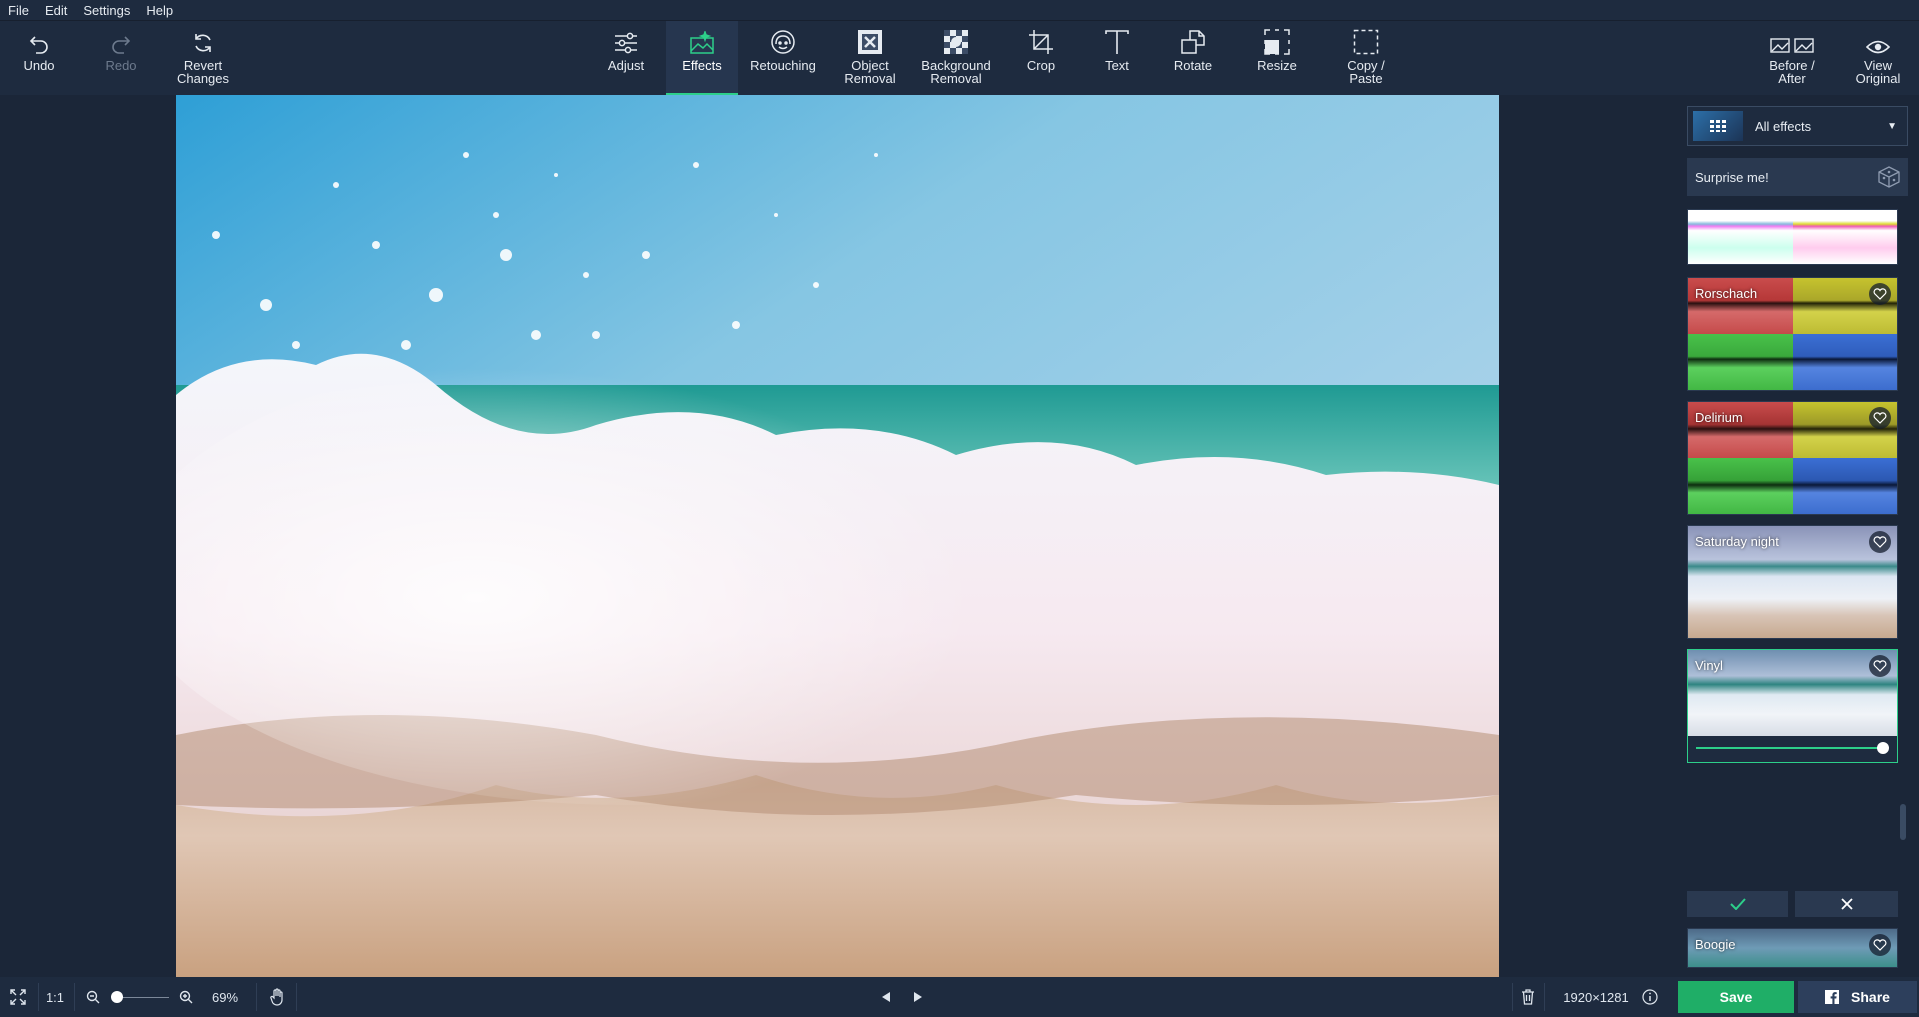  I want to click on grid-icon, so click(1718, 126).